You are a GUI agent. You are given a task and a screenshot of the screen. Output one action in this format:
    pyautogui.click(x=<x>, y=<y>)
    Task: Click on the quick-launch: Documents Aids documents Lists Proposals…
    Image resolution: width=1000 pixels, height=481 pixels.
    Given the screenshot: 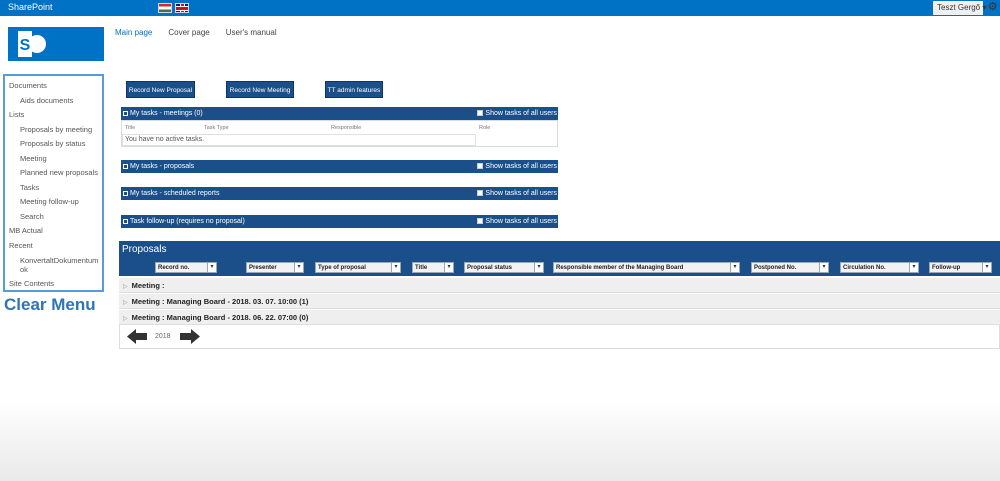 What is the action you would take?
    pyautogui.click(x=53, y=183)
    